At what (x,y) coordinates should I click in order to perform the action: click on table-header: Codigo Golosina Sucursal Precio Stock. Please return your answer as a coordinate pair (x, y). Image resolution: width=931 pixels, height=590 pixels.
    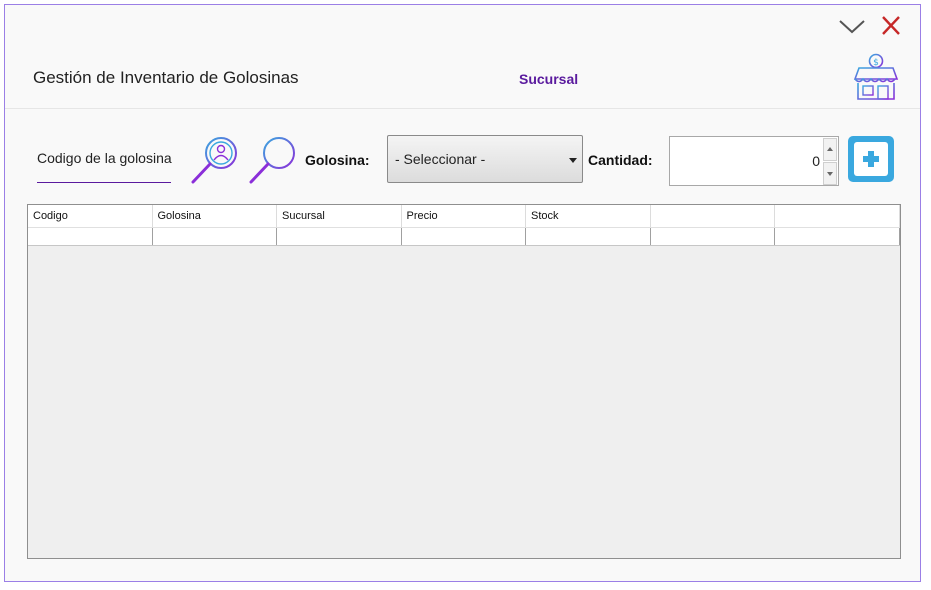
    Looking at the image, I should click on (464, 216).